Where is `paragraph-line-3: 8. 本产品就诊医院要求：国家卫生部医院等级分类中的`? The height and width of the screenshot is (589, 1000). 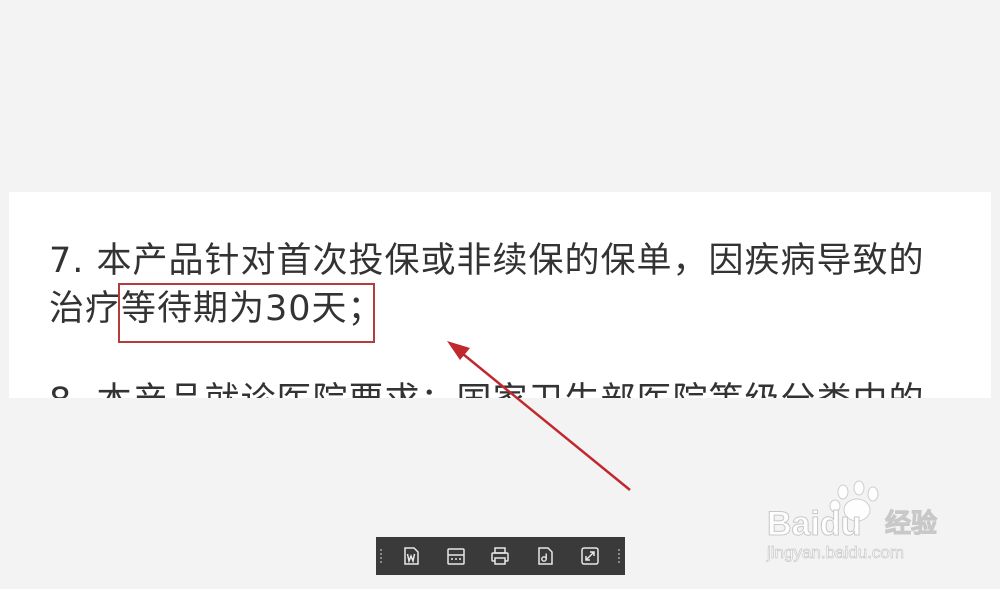
paragraph-line-3: 8. 本产品就诊医院要求：国家卫生部医院等级分类中的 is located at coordinates (487, 387).